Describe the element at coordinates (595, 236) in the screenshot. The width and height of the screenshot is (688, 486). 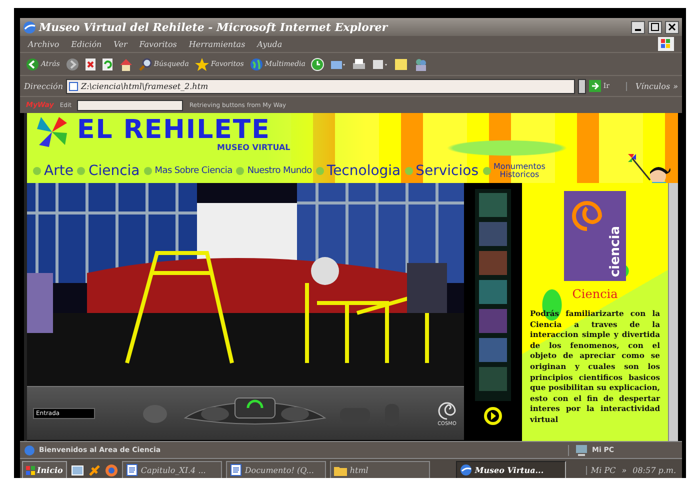
I see `ciencia-poster: ciencia` at that location.